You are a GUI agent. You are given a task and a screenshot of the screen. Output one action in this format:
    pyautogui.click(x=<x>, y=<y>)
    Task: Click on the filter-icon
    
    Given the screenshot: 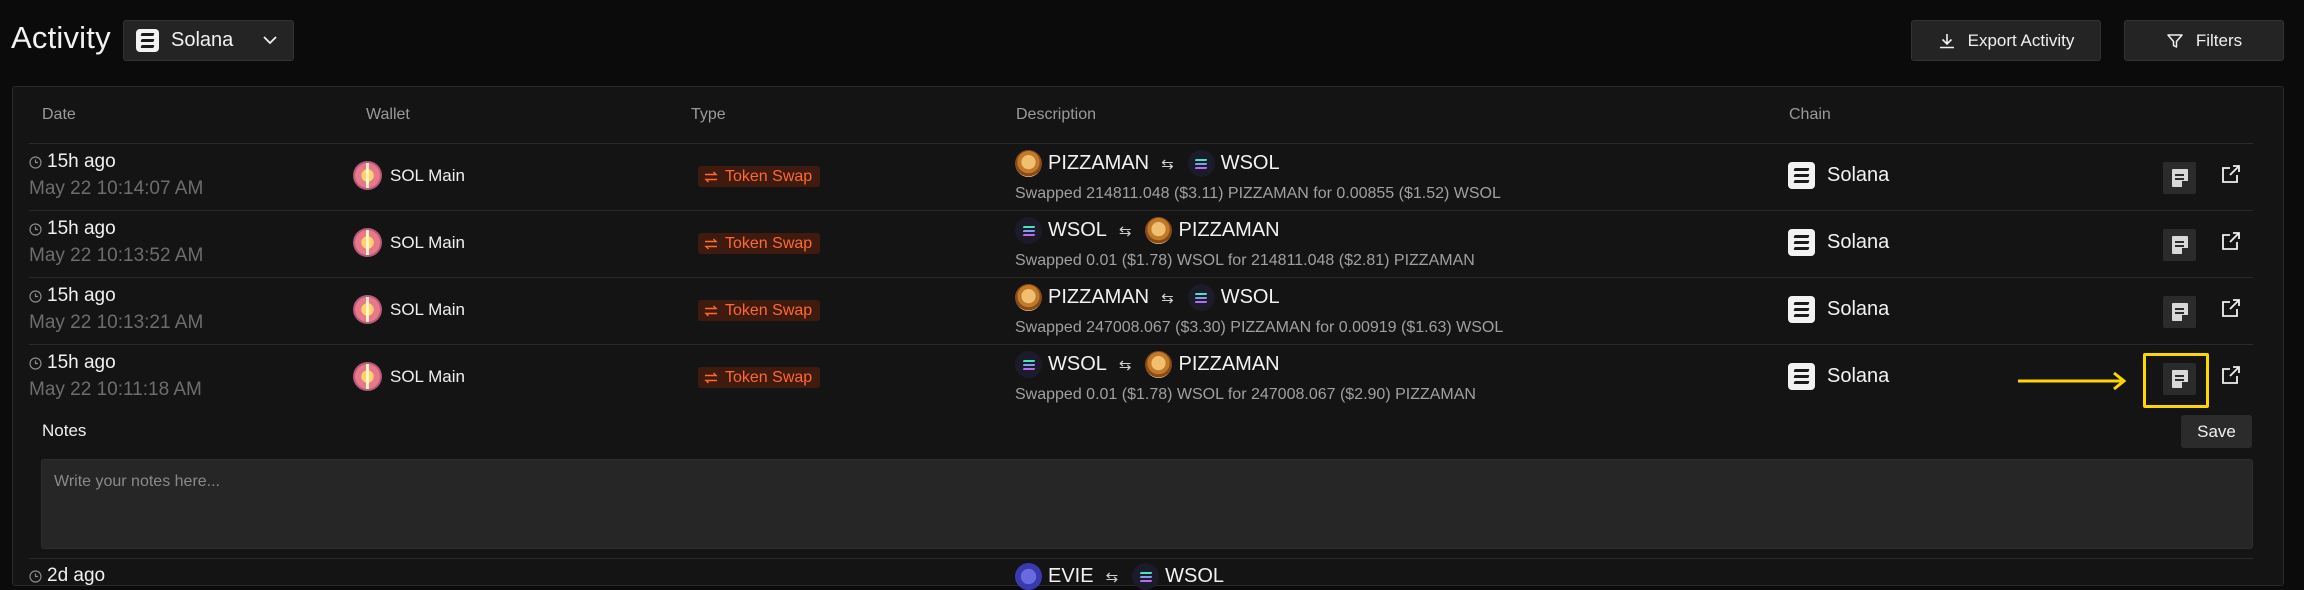 What is the action you would take?
    pyautogui.click(x=2175, y=40)
    